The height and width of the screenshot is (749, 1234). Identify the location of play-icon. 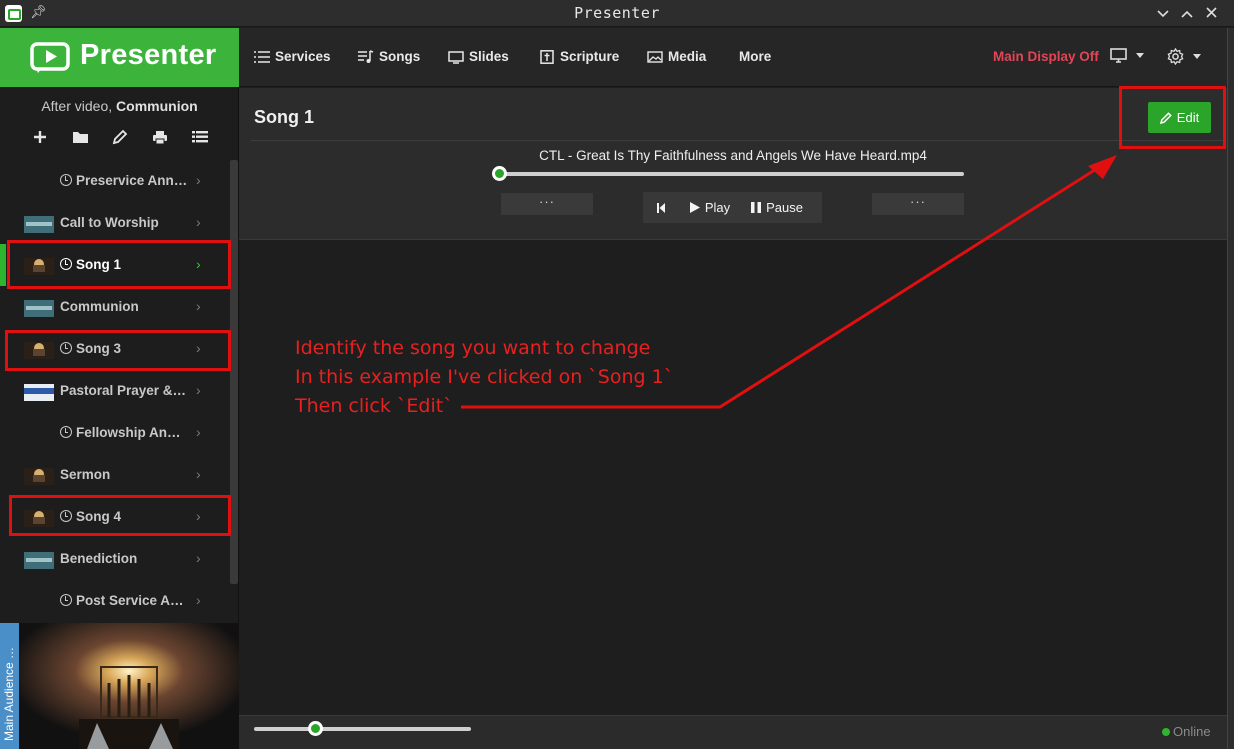
(694, 207).